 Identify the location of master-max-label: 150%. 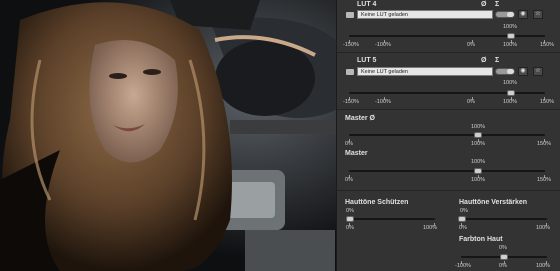
(544, 180).